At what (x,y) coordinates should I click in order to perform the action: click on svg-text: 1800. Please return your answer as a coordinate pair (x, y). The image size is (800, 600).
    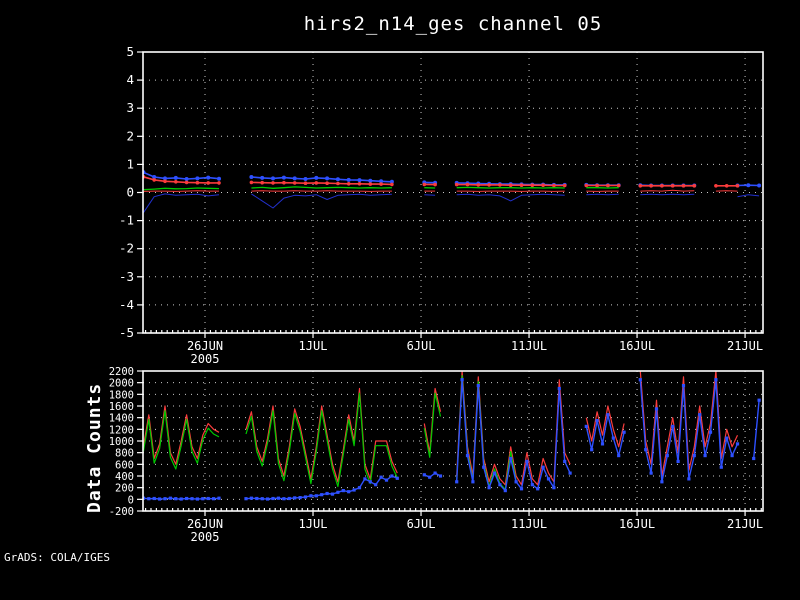
    Looking at the image, I should click on (121, 395).